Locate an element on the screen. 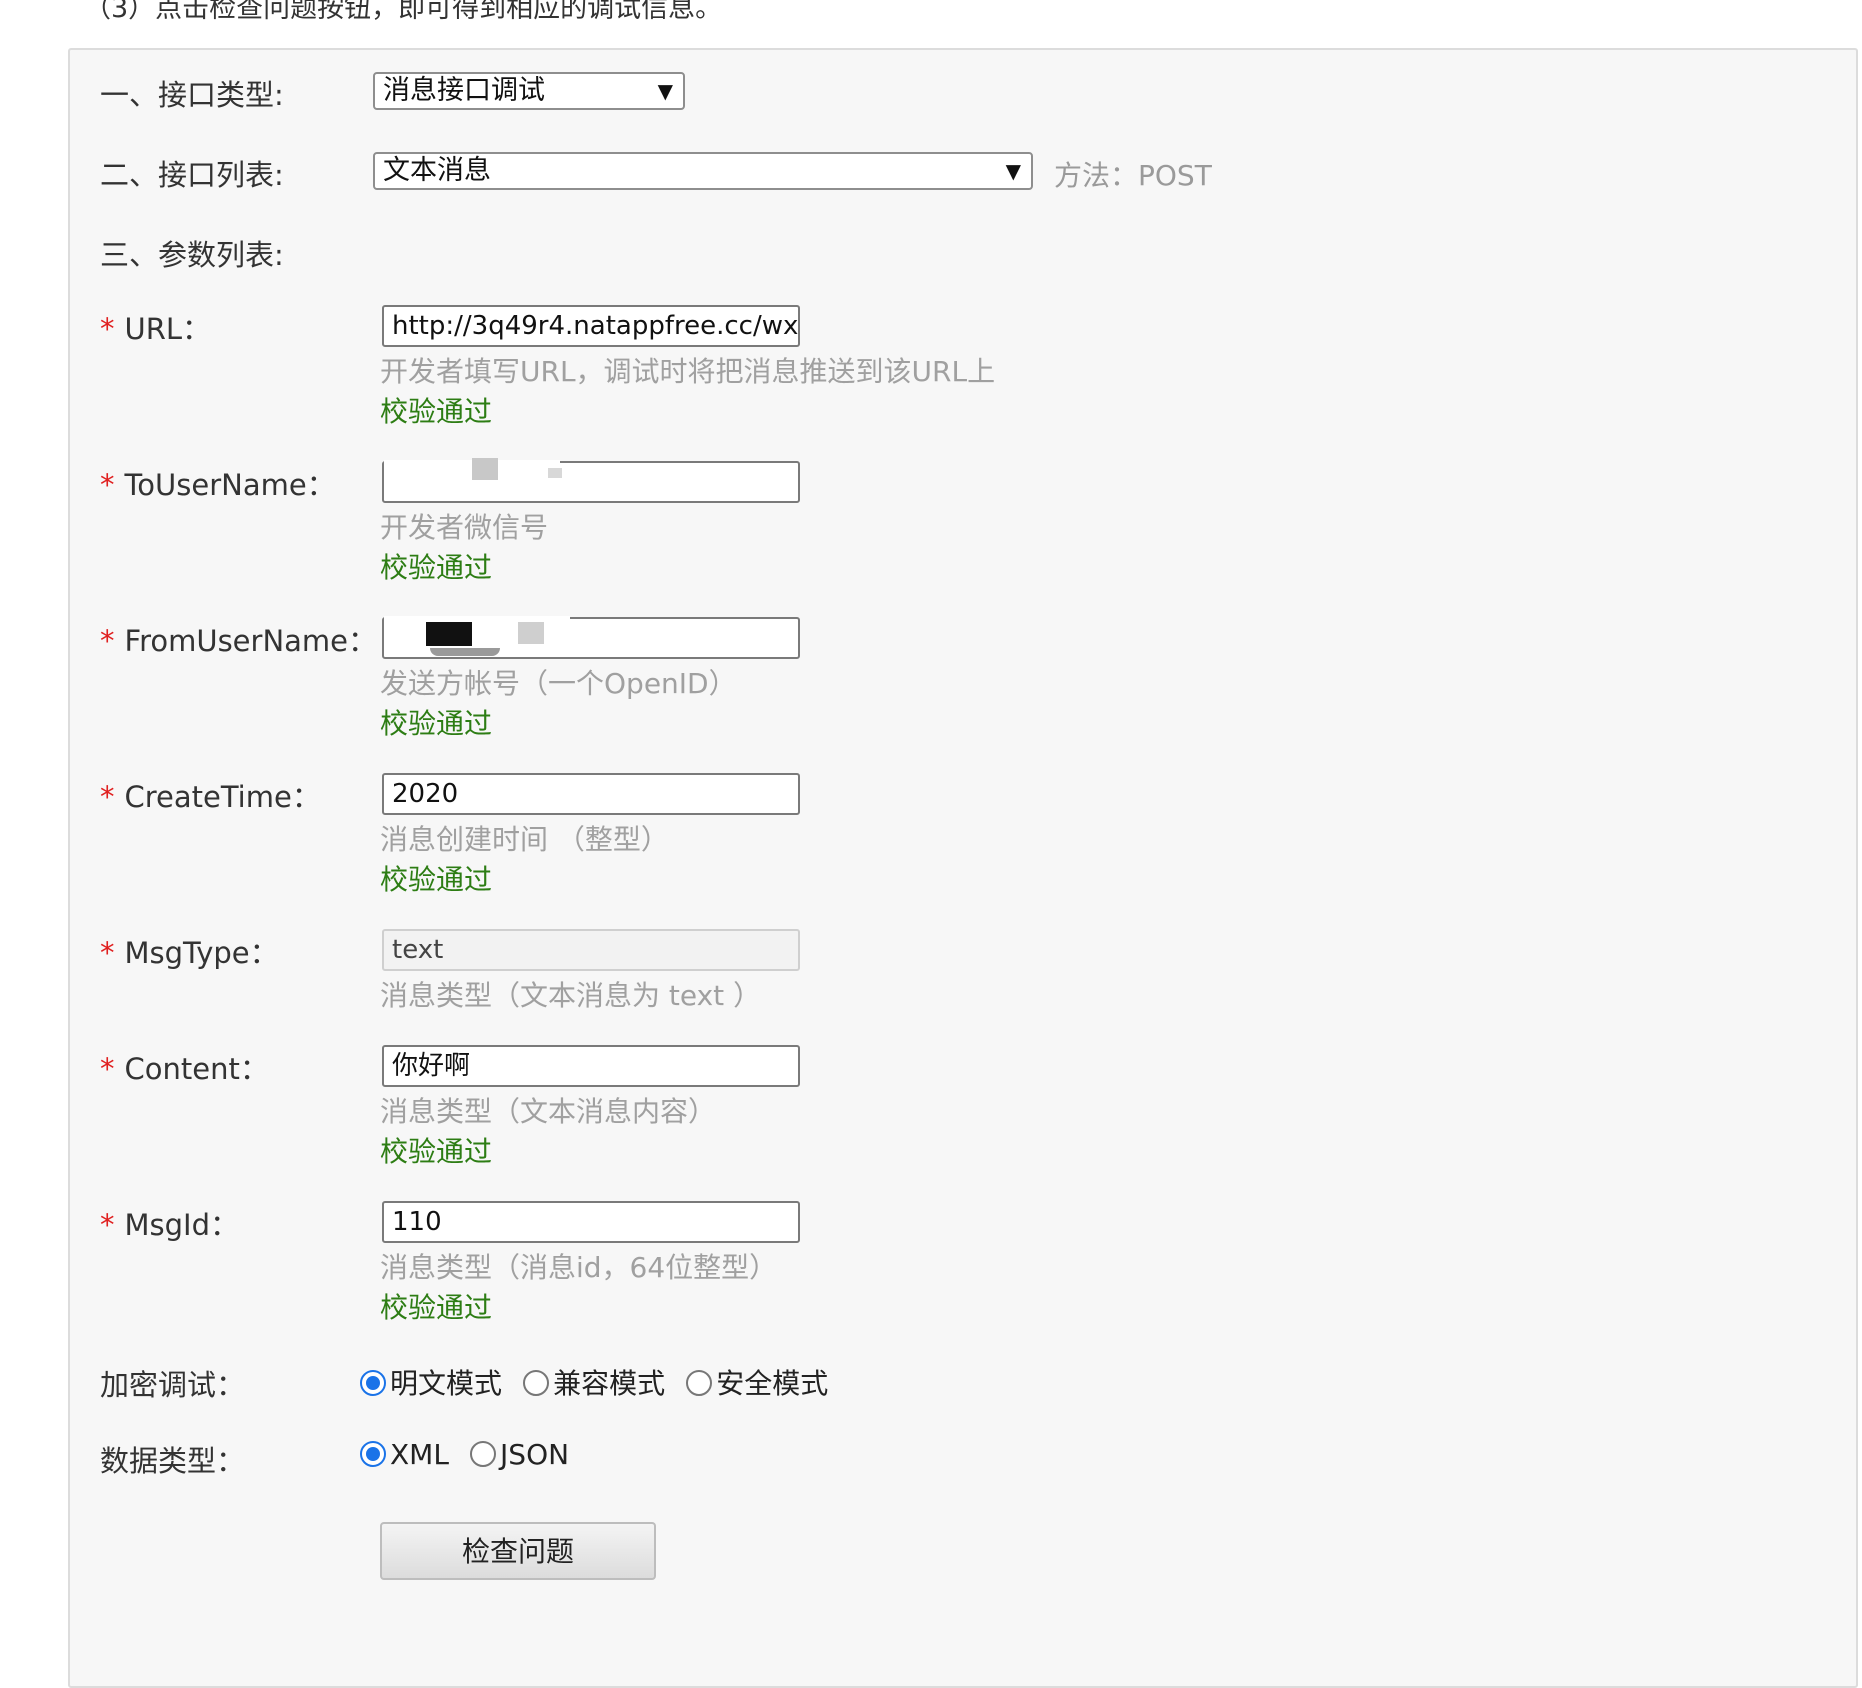 This screenshot has height=1688, width=1862. content-valid-status: 校验通过 is located at coordinates (436, 1151).